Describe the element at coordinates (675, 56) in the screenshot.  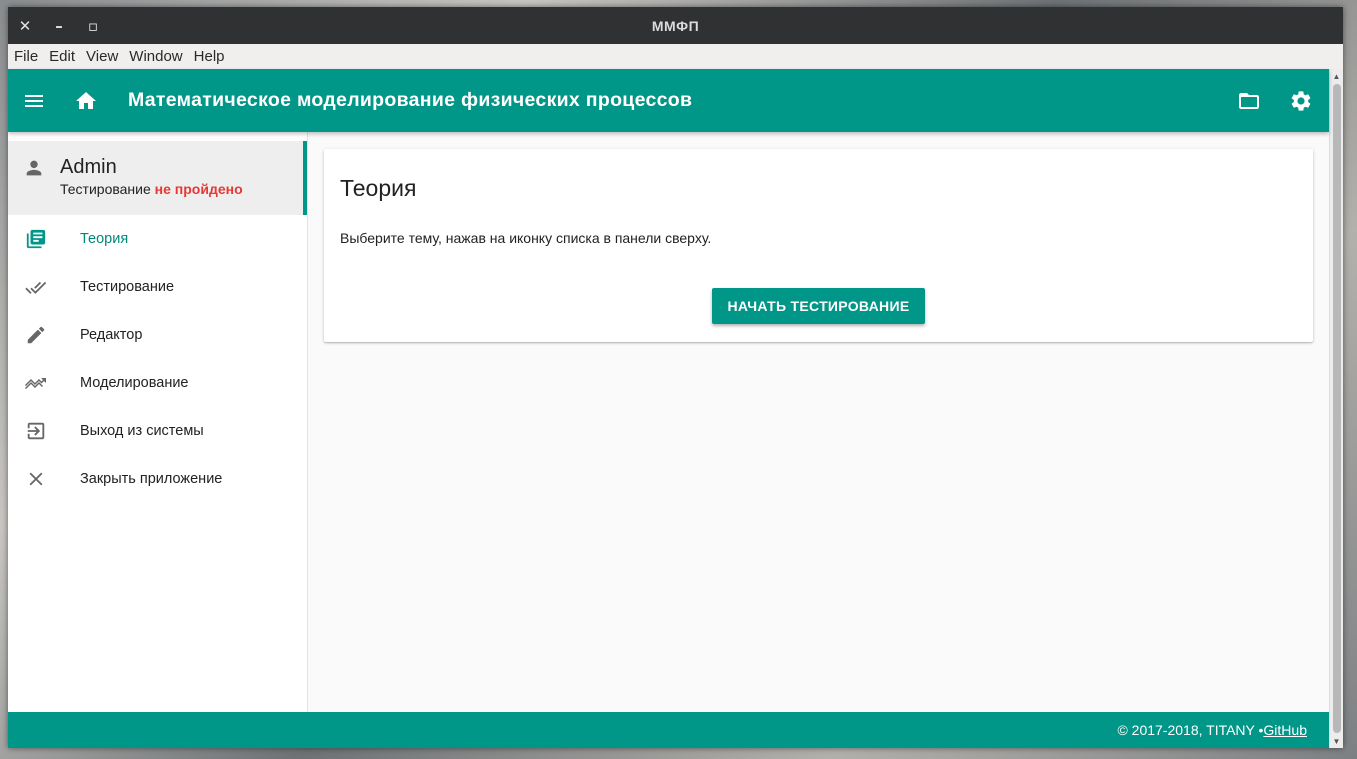
I see `menu-bar: File Edit View Window Help` at that location.